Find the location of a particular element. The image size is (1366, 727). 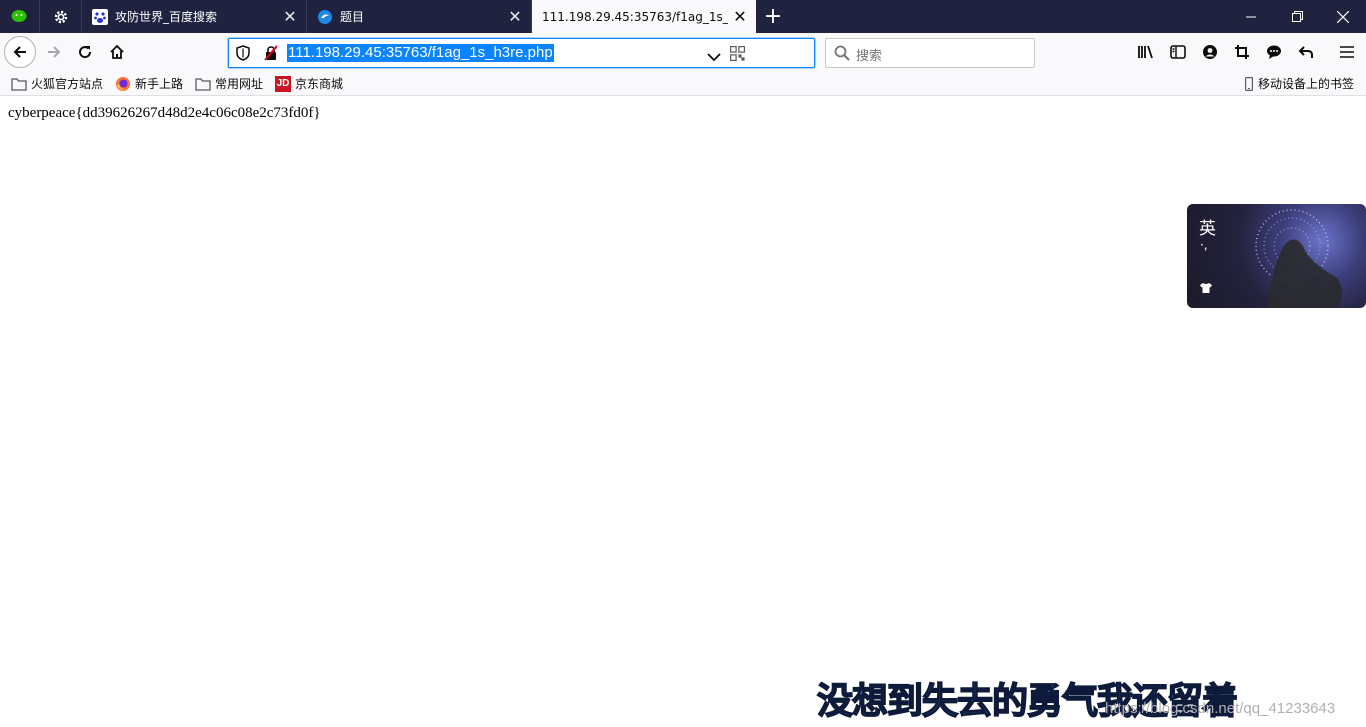

bookmark-label: 常用网址 is located at coordinates (239, 84).